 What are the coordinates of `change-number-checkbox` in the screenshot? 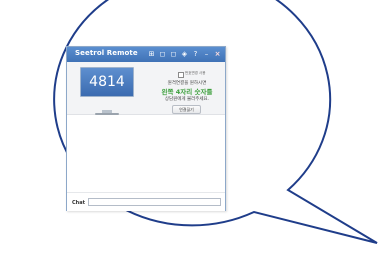 It's located at (181, 75).